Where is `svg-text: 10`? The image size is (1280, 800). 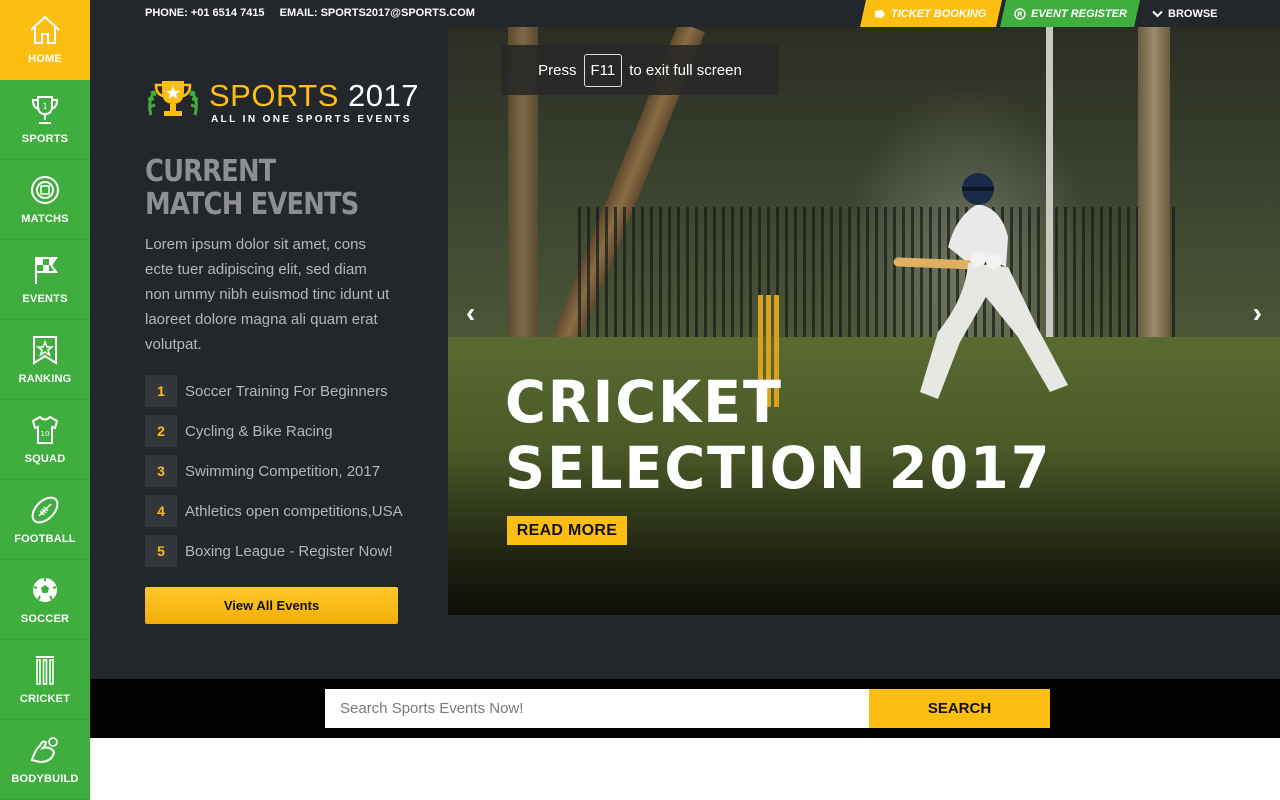
svg-text: 10 is located at coordinates (45, 434).